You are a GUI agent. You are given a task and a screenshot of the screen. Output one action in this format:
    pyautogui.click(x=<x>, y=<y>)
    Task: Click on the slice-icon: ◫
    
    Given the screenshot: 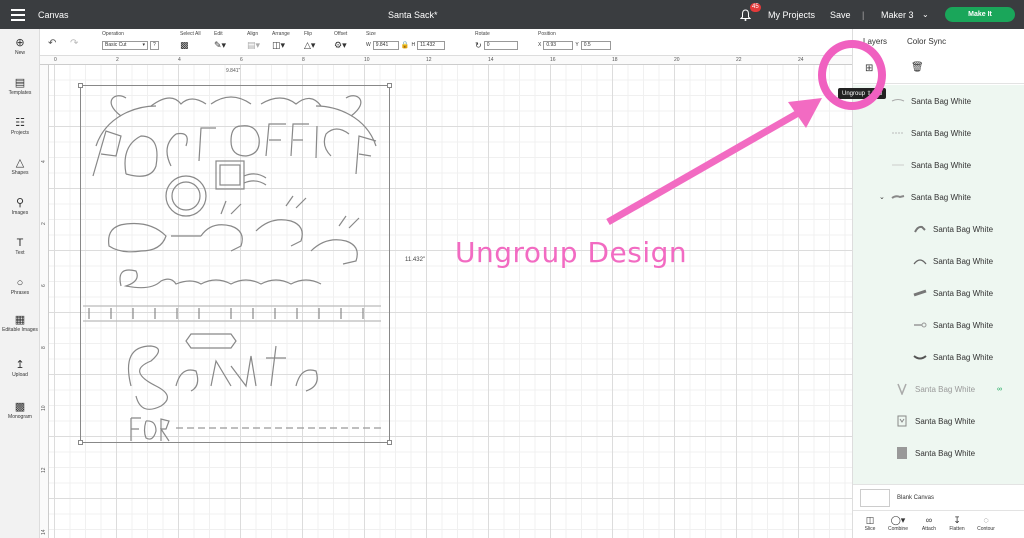 What is the action you would take?
    pyautogui.click(x=870, y=520)
    